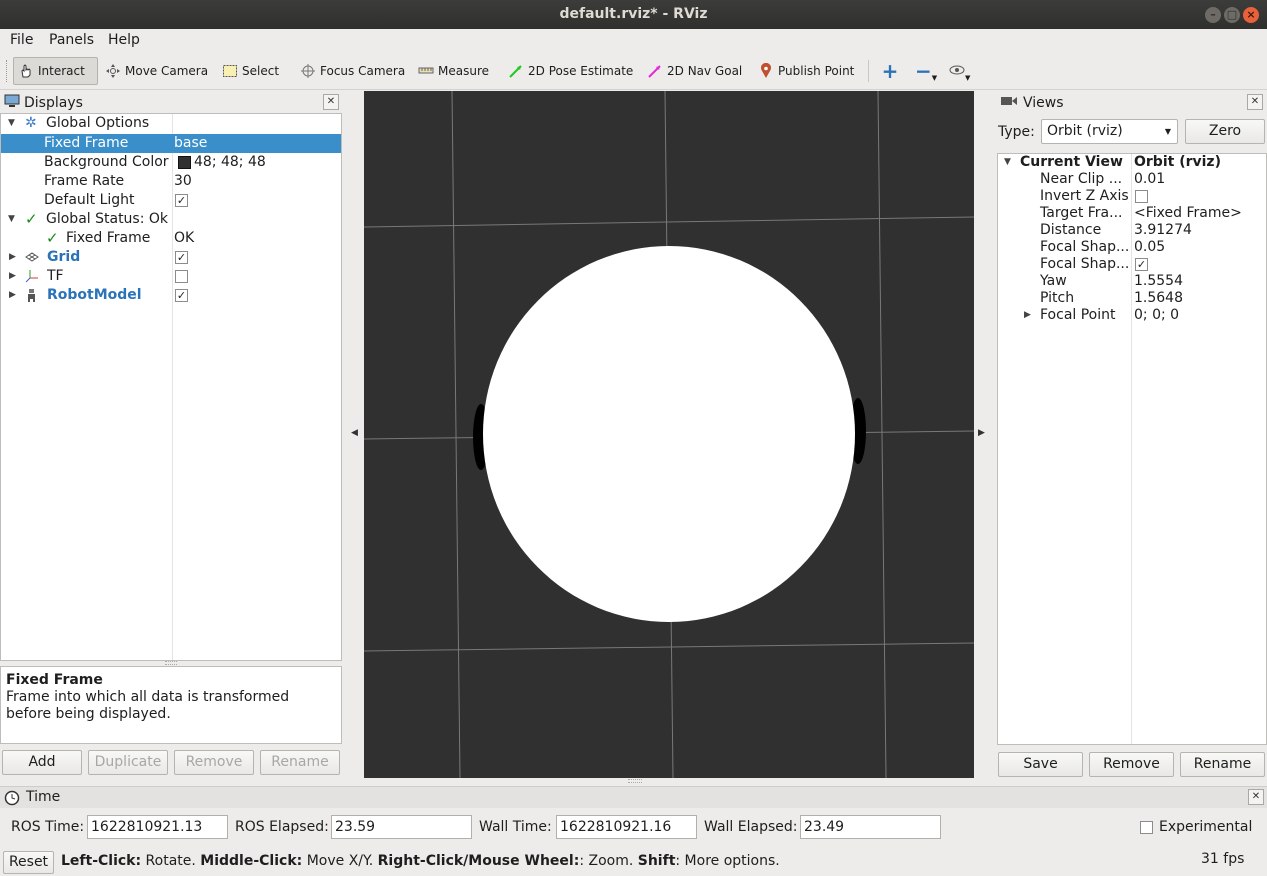  What do you see at coordinates (282, 827) in the screenshot?
I see `ros-elapsed-label: ROS Elapsed:` at bounding box center [282, 827].